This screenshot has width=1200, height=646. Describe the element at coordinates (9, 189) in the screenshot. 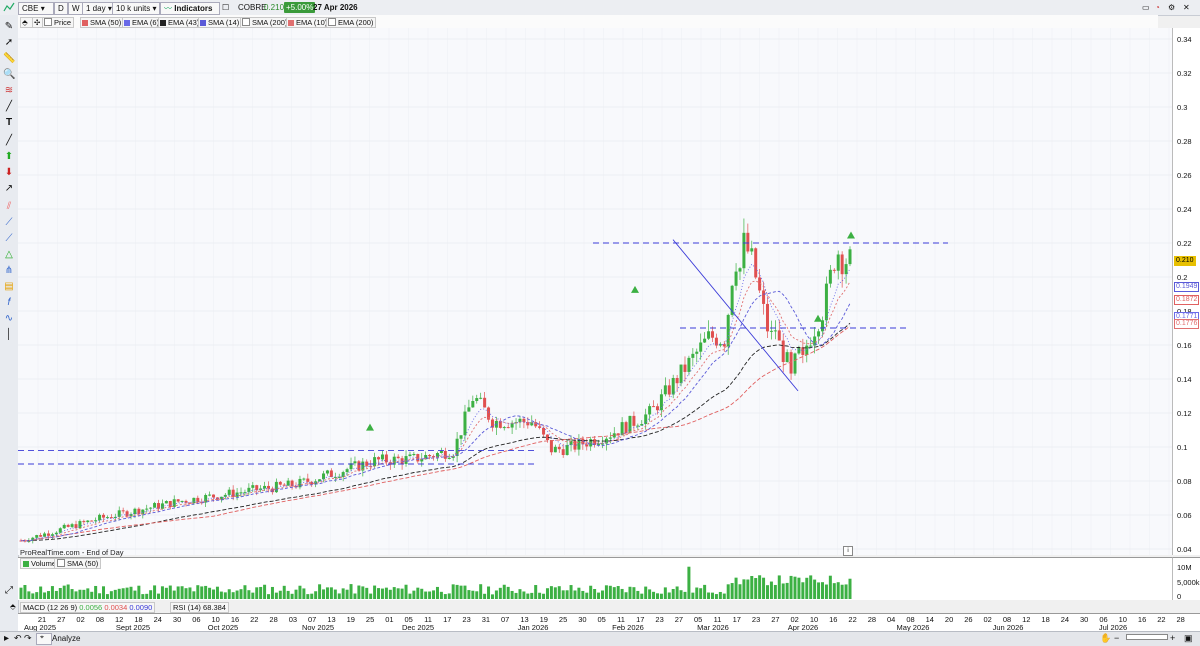

I see `arrow-diagonal-icon: ↗` at that location.